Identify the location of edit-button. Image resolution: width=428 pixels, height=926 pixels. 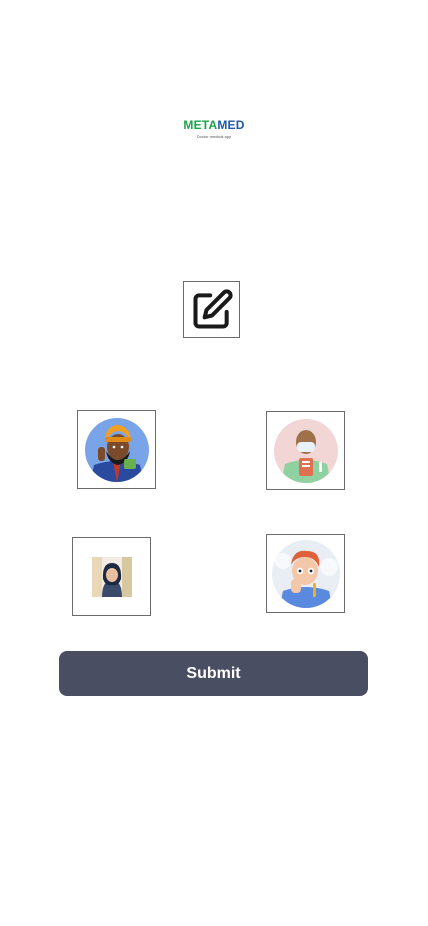
(211, 309).